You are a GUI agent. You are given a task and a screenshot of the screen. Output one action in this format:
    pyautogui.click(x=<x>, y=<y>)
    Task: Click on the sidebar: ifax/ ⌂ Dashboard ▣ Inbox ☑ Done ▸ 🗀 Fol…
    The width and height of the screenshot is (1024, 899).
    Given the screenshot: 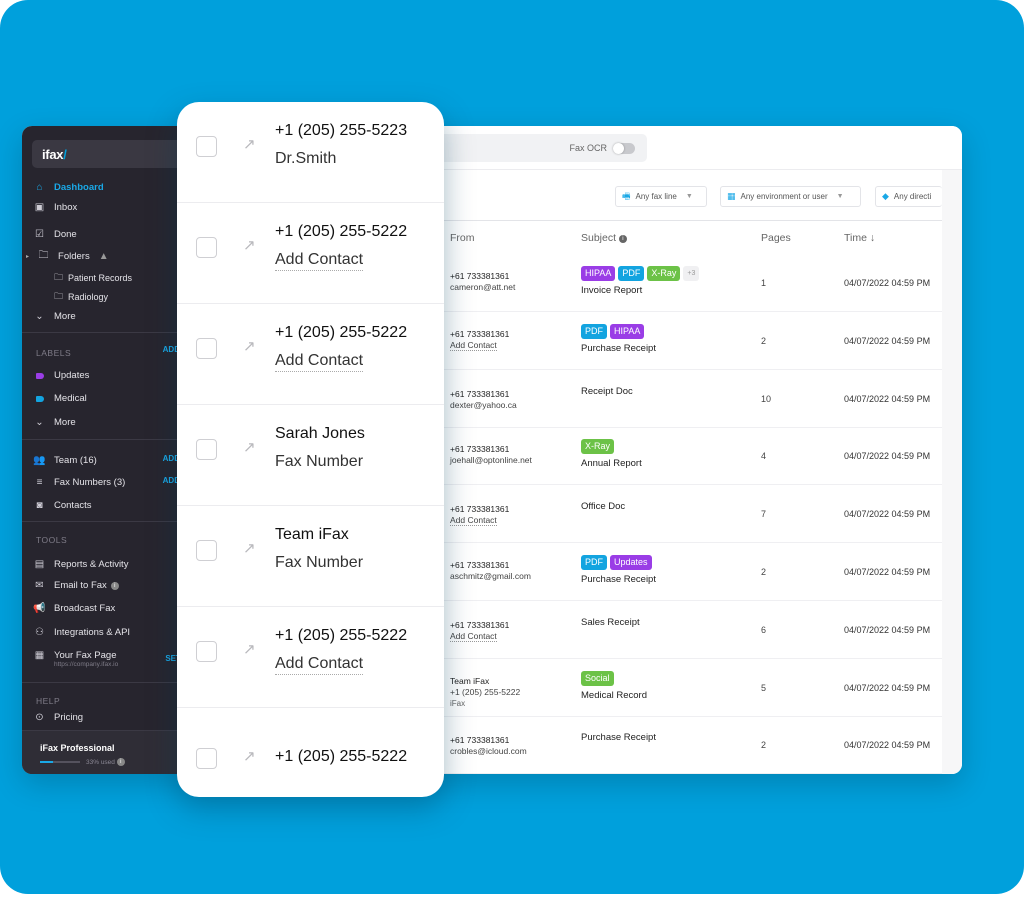 What is the action you would take?
    pyautogui.click(x=107, y=450)
    